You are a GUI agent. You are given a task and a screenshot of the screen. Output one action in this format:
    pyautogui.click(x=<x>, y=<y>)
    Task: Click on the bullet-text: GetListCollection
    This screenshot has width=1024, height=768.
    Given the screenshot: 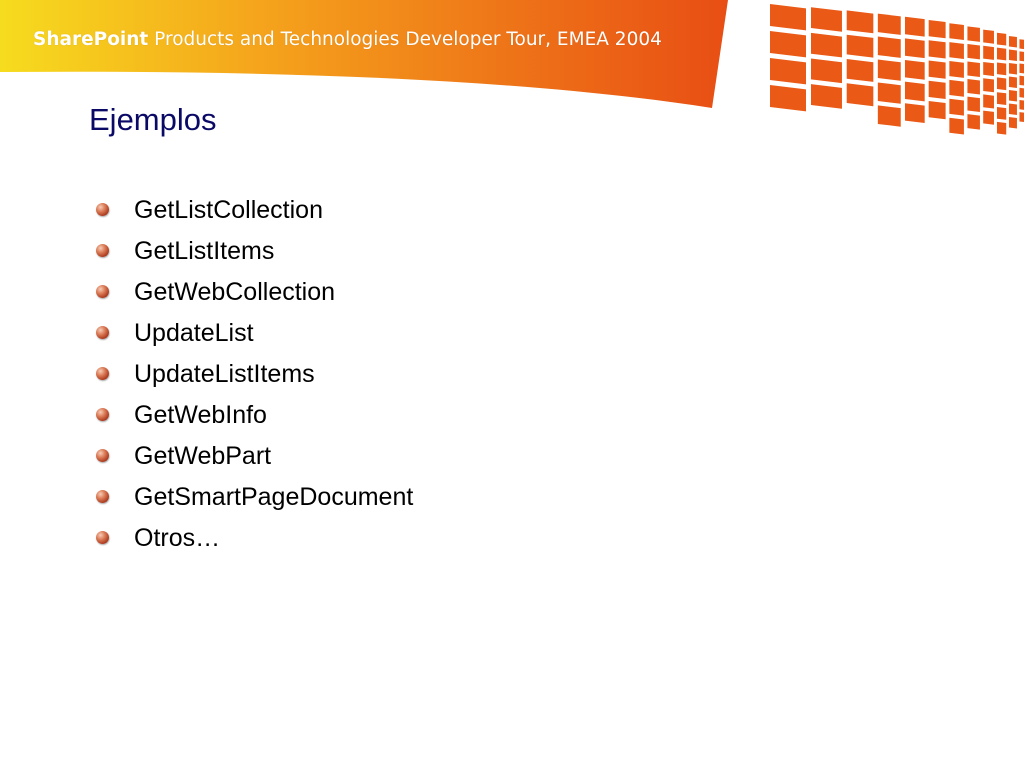 What is the action you would take?
    pyautogui.click(x=228, y=210)
    